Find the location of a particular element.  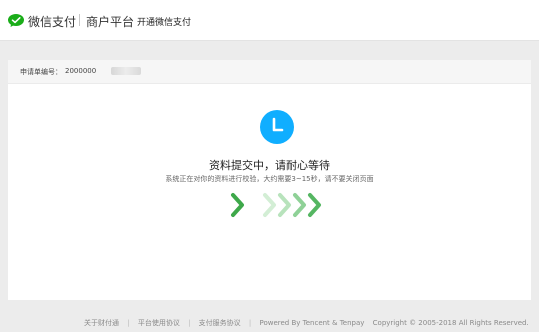

footer-link-payment-agreement: 支付服务协议 is located at coordinates (220, 323).